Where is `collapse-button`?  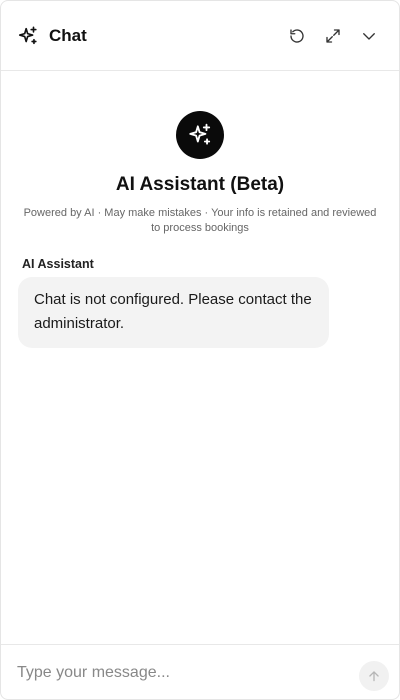 collapse-button is located at coordinates (369, 36).